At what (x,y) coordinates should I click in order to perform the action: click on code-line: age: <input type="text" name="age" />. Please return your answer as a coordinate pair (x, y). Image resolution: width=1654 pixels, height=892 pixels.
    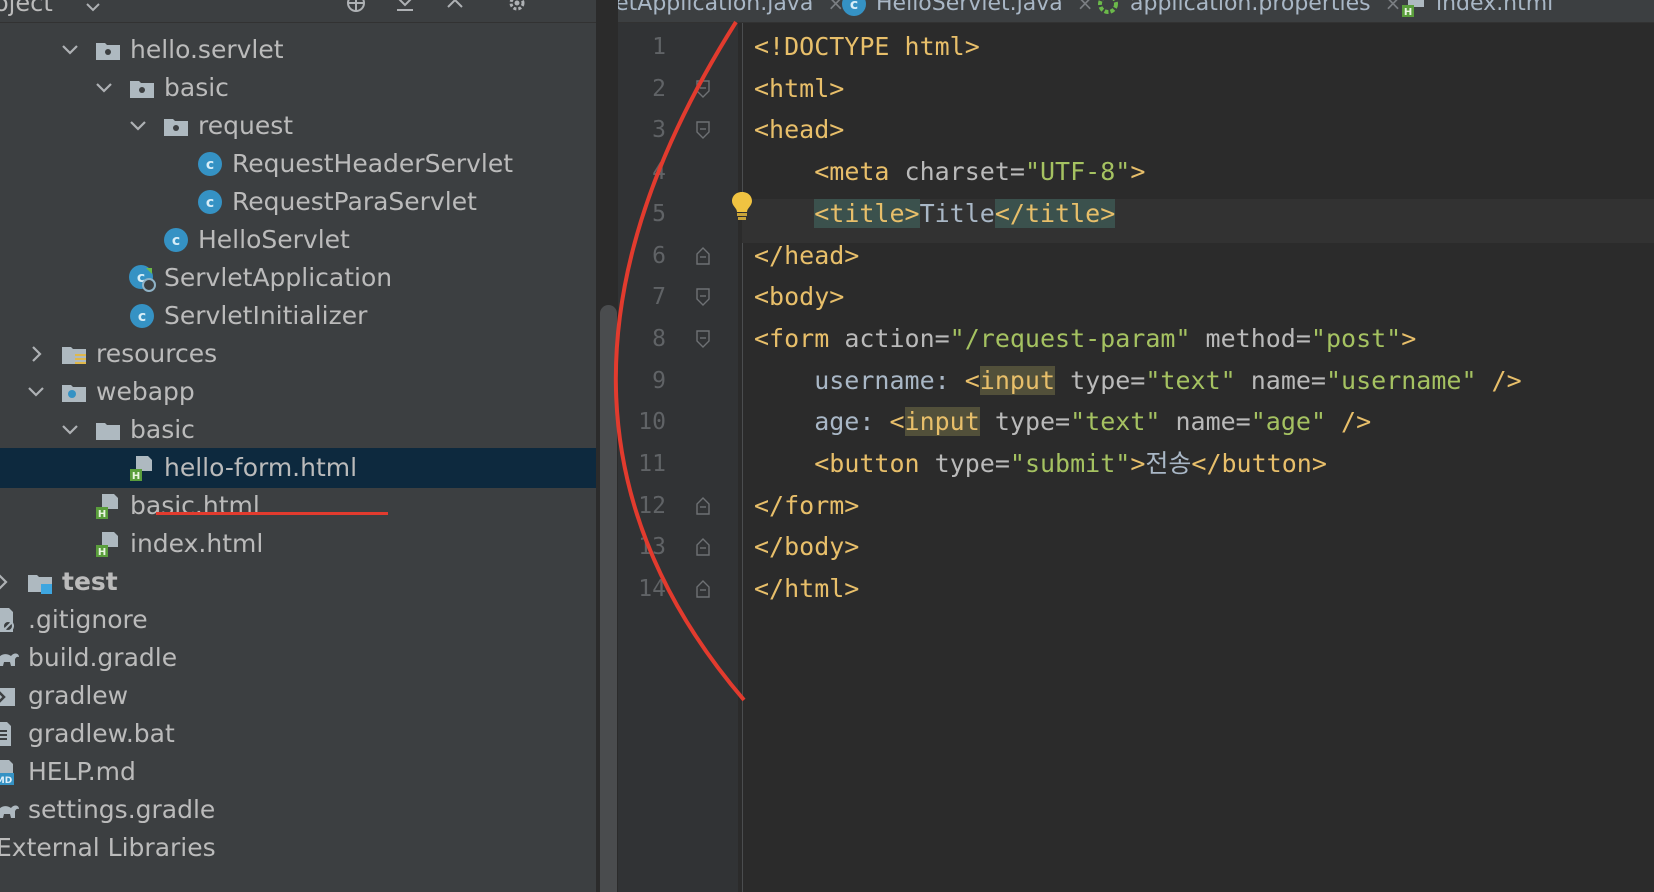
    Looking at the image, I should click on (1062, 422).